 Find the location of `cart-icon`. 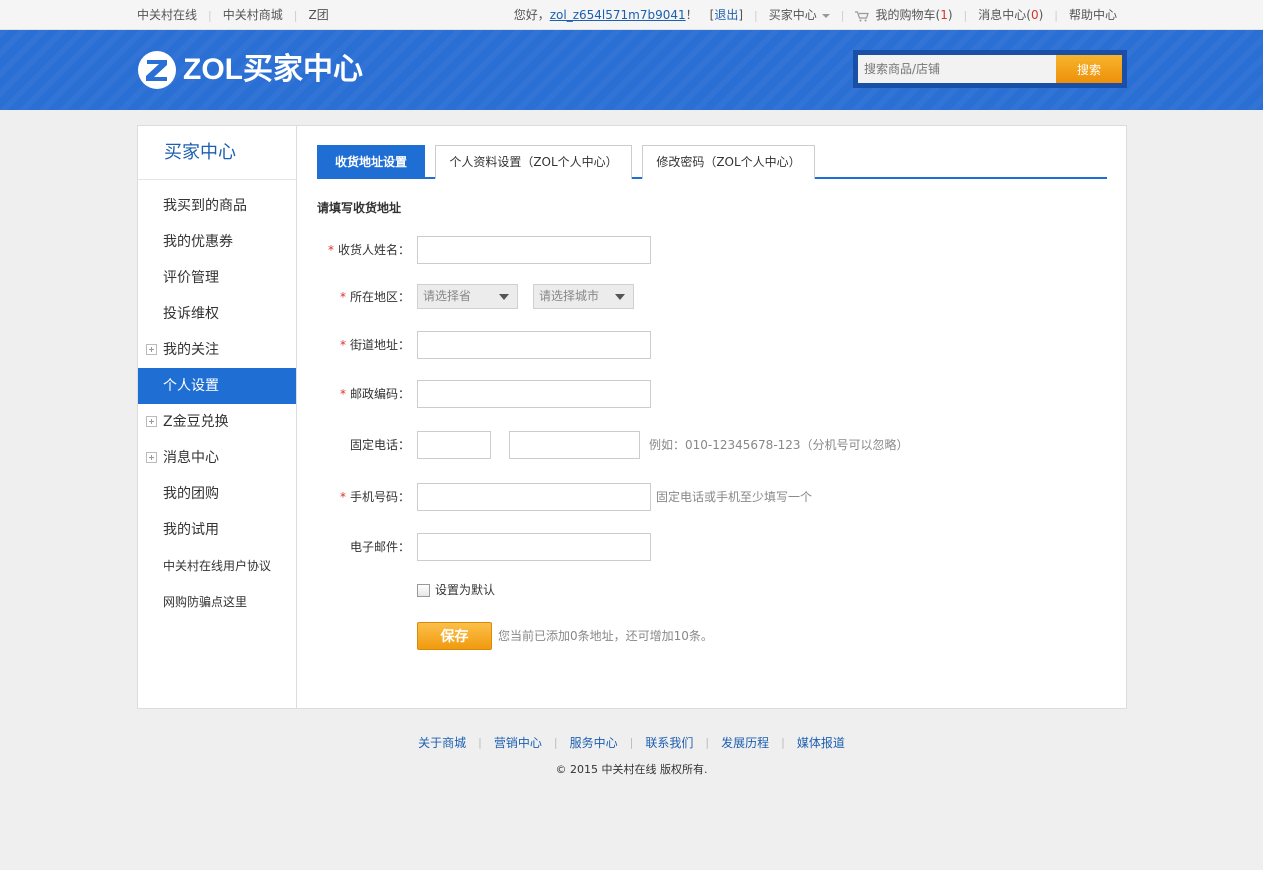

cart-icon is located at coordinates (862, 15).